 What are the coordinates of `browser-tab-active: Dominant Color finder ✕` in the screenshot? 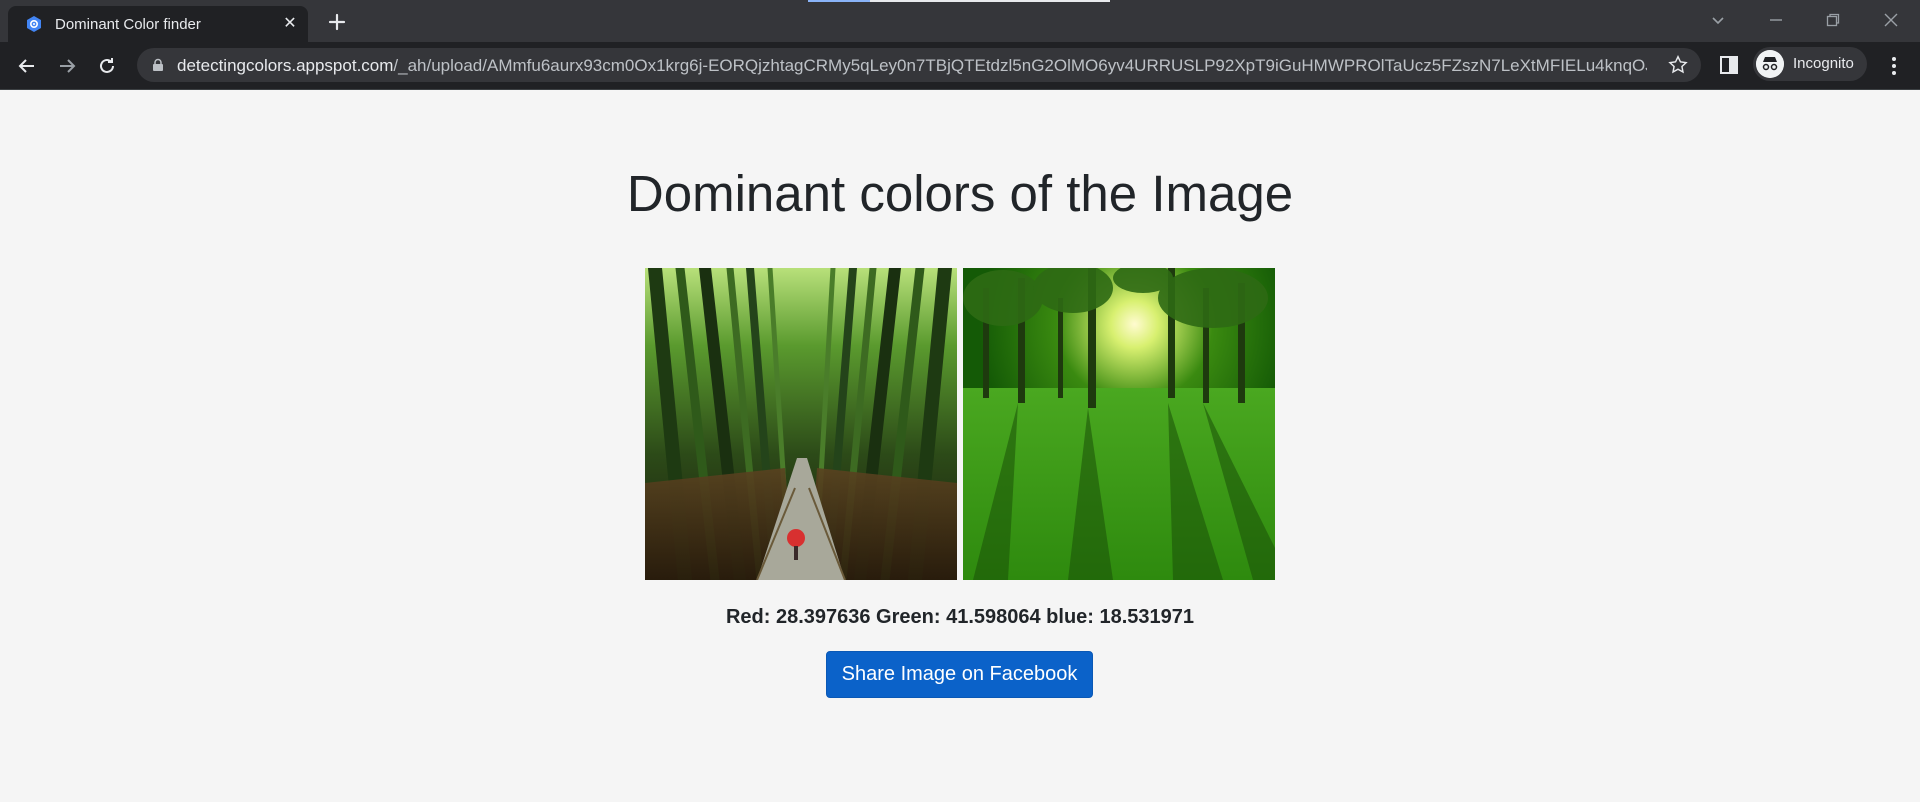 It's located at (158, 24).